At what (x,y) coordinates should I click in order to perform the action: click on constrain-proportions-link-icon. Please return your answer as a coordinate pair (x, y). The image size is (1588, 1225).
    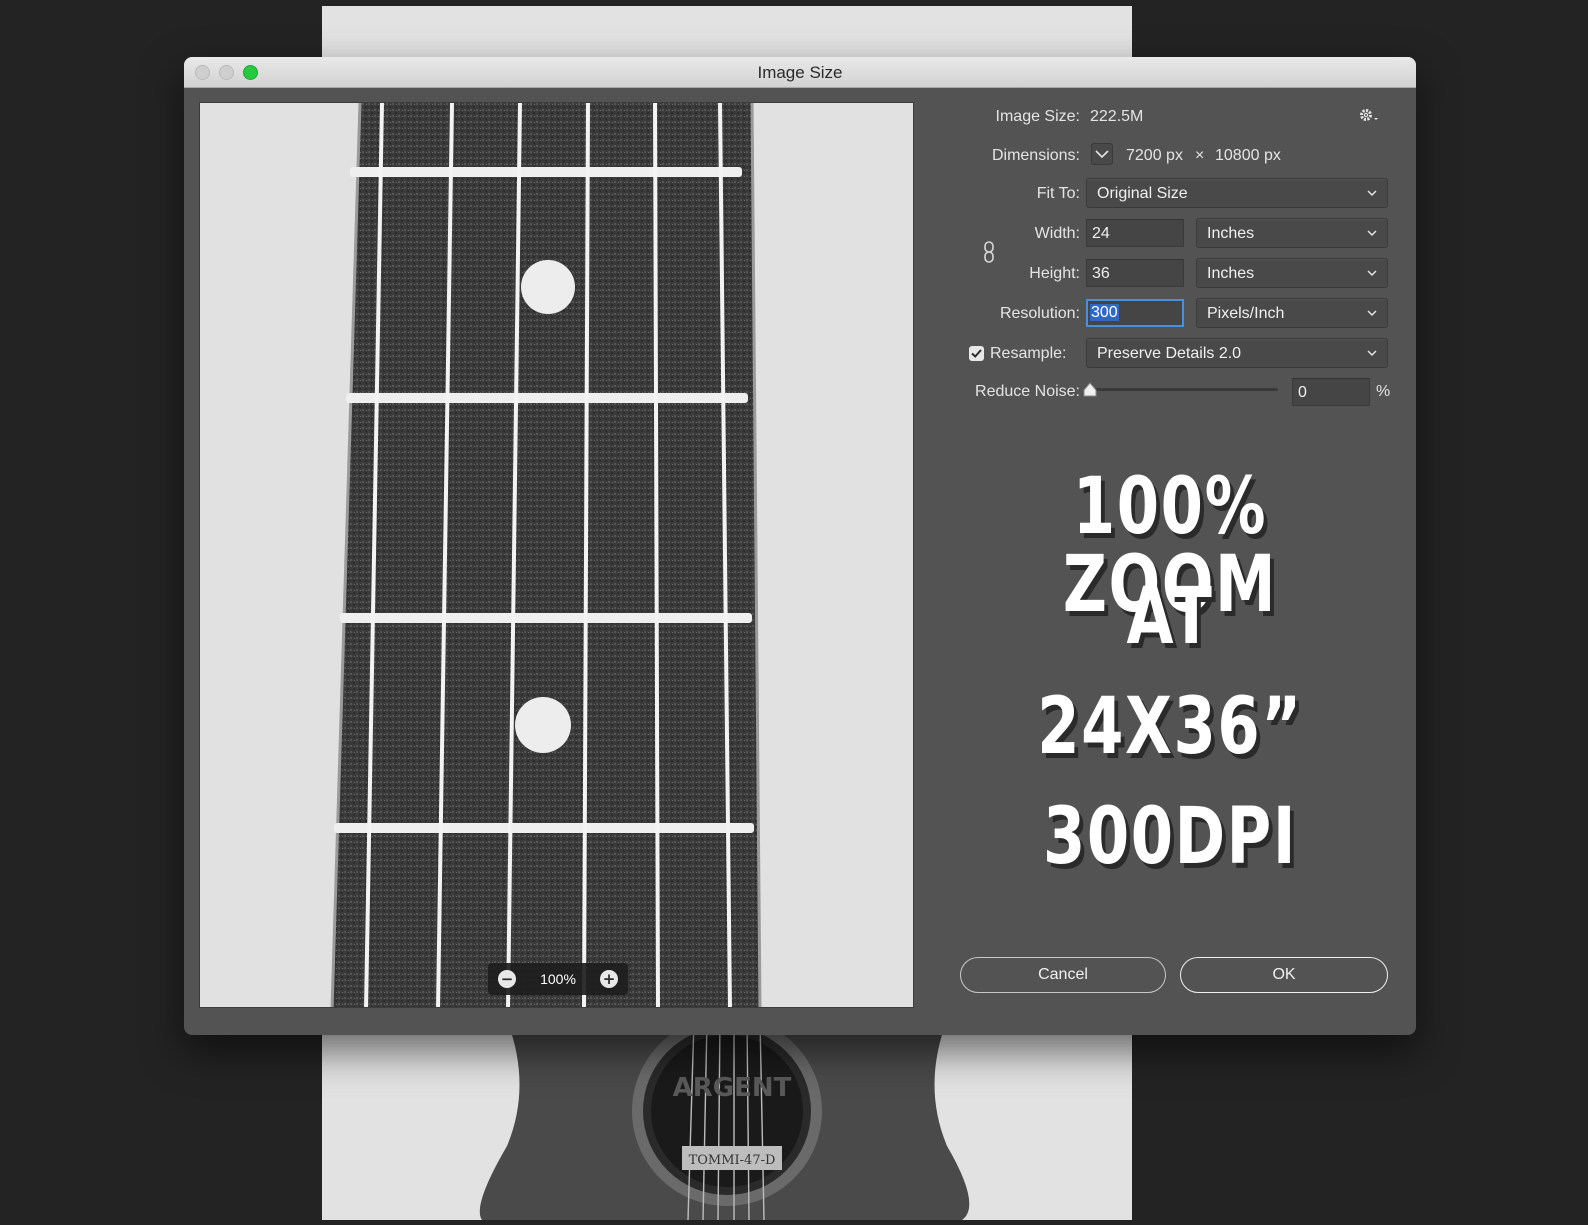
    Looking at the image, I should click on (989, 252).